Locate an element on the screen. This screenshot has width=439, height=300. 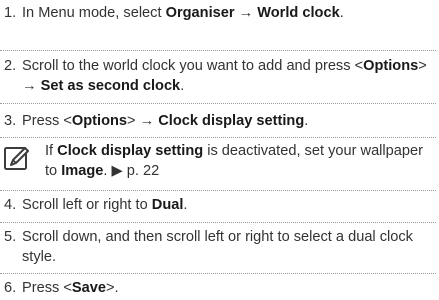
step-4: 4. Scroll left or right to Dual. is located at coordinates (218, 206).